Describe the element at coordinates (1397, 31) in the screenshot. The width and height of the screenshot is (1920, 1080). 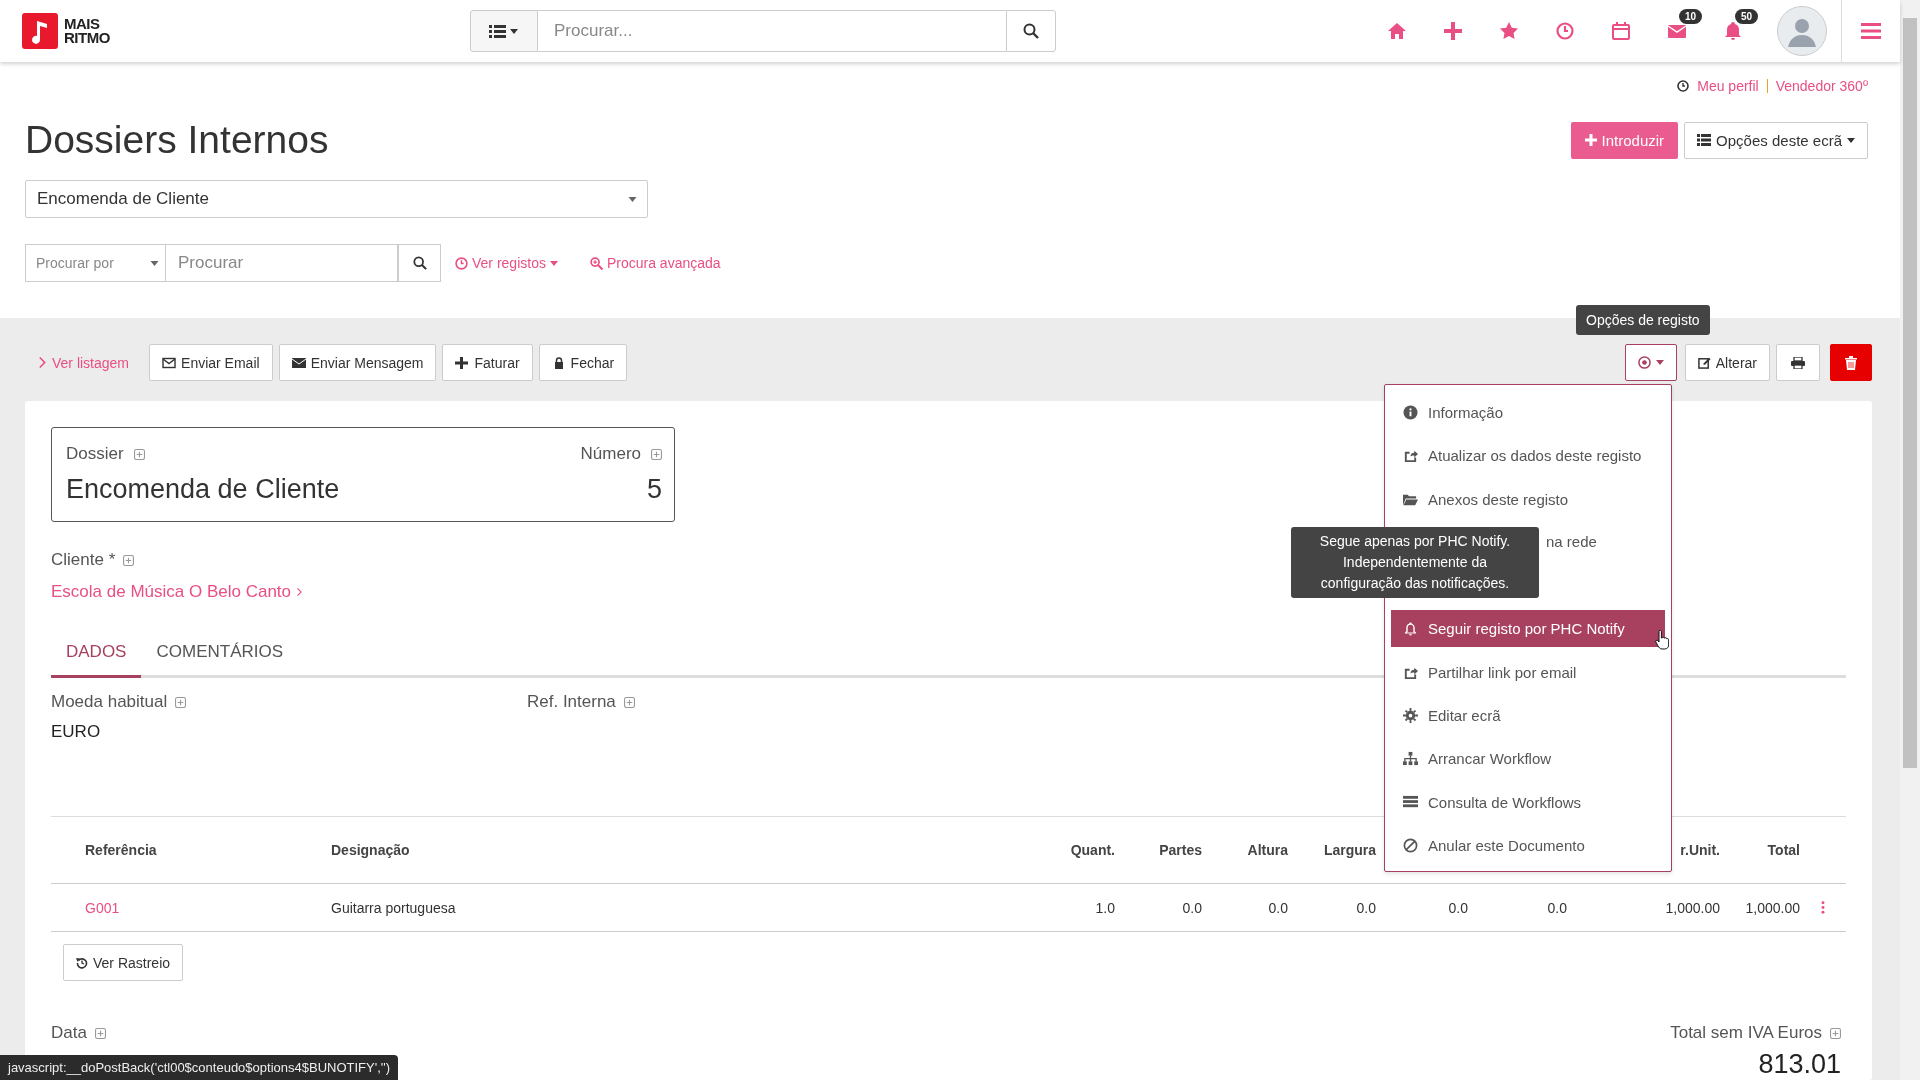
I see `home-icon` at that location.